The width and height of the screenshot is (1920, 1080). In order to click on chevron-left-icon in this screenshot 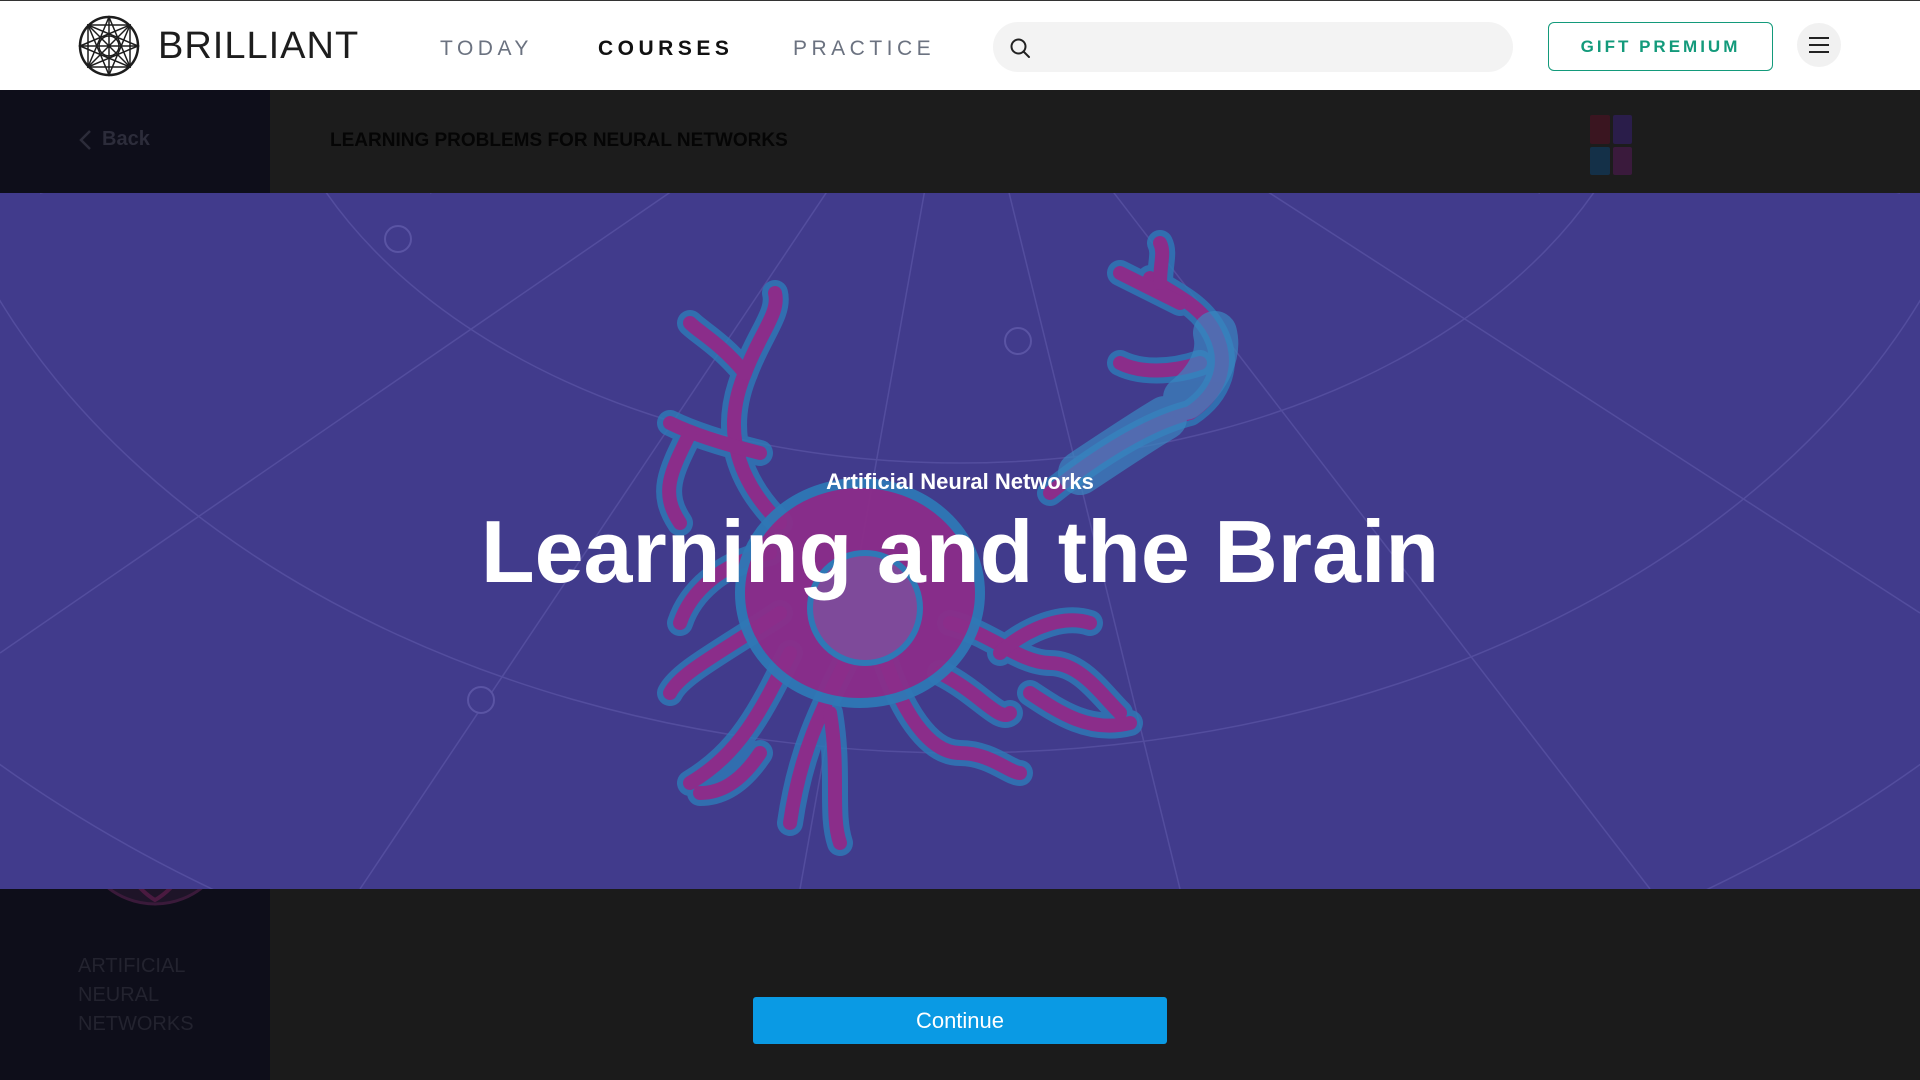, I will do `click(85, 139)`.